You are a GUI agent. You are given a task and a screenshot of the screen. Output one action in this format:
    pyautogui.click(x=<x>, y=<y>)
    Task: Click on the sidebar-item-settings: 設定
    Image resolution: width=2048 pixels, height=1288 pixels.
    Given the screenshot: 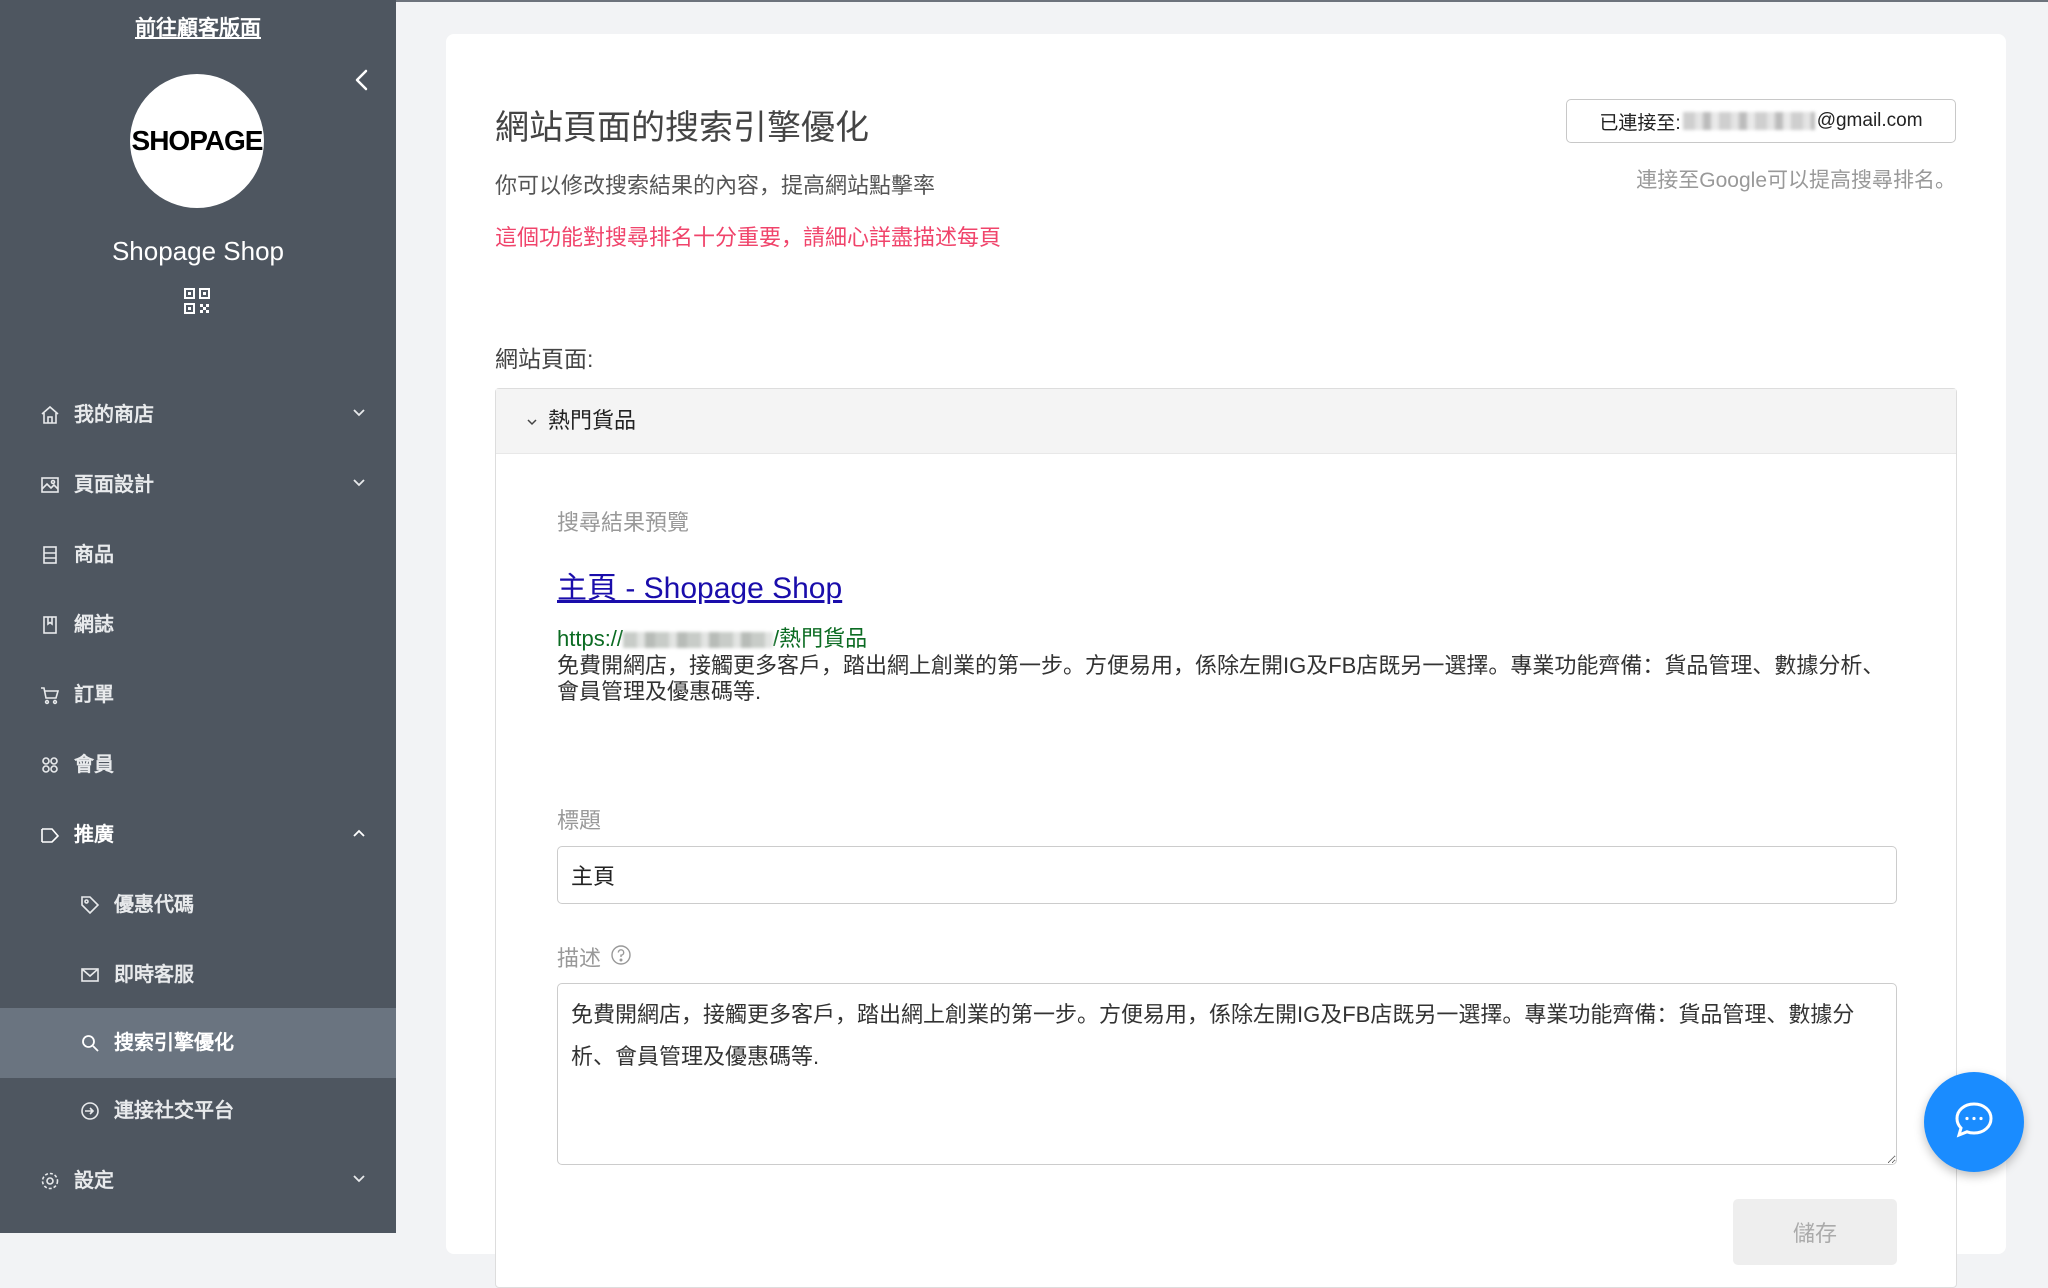 What is the action you would take?
    pyautogui.click(x=198, y=1181)
    